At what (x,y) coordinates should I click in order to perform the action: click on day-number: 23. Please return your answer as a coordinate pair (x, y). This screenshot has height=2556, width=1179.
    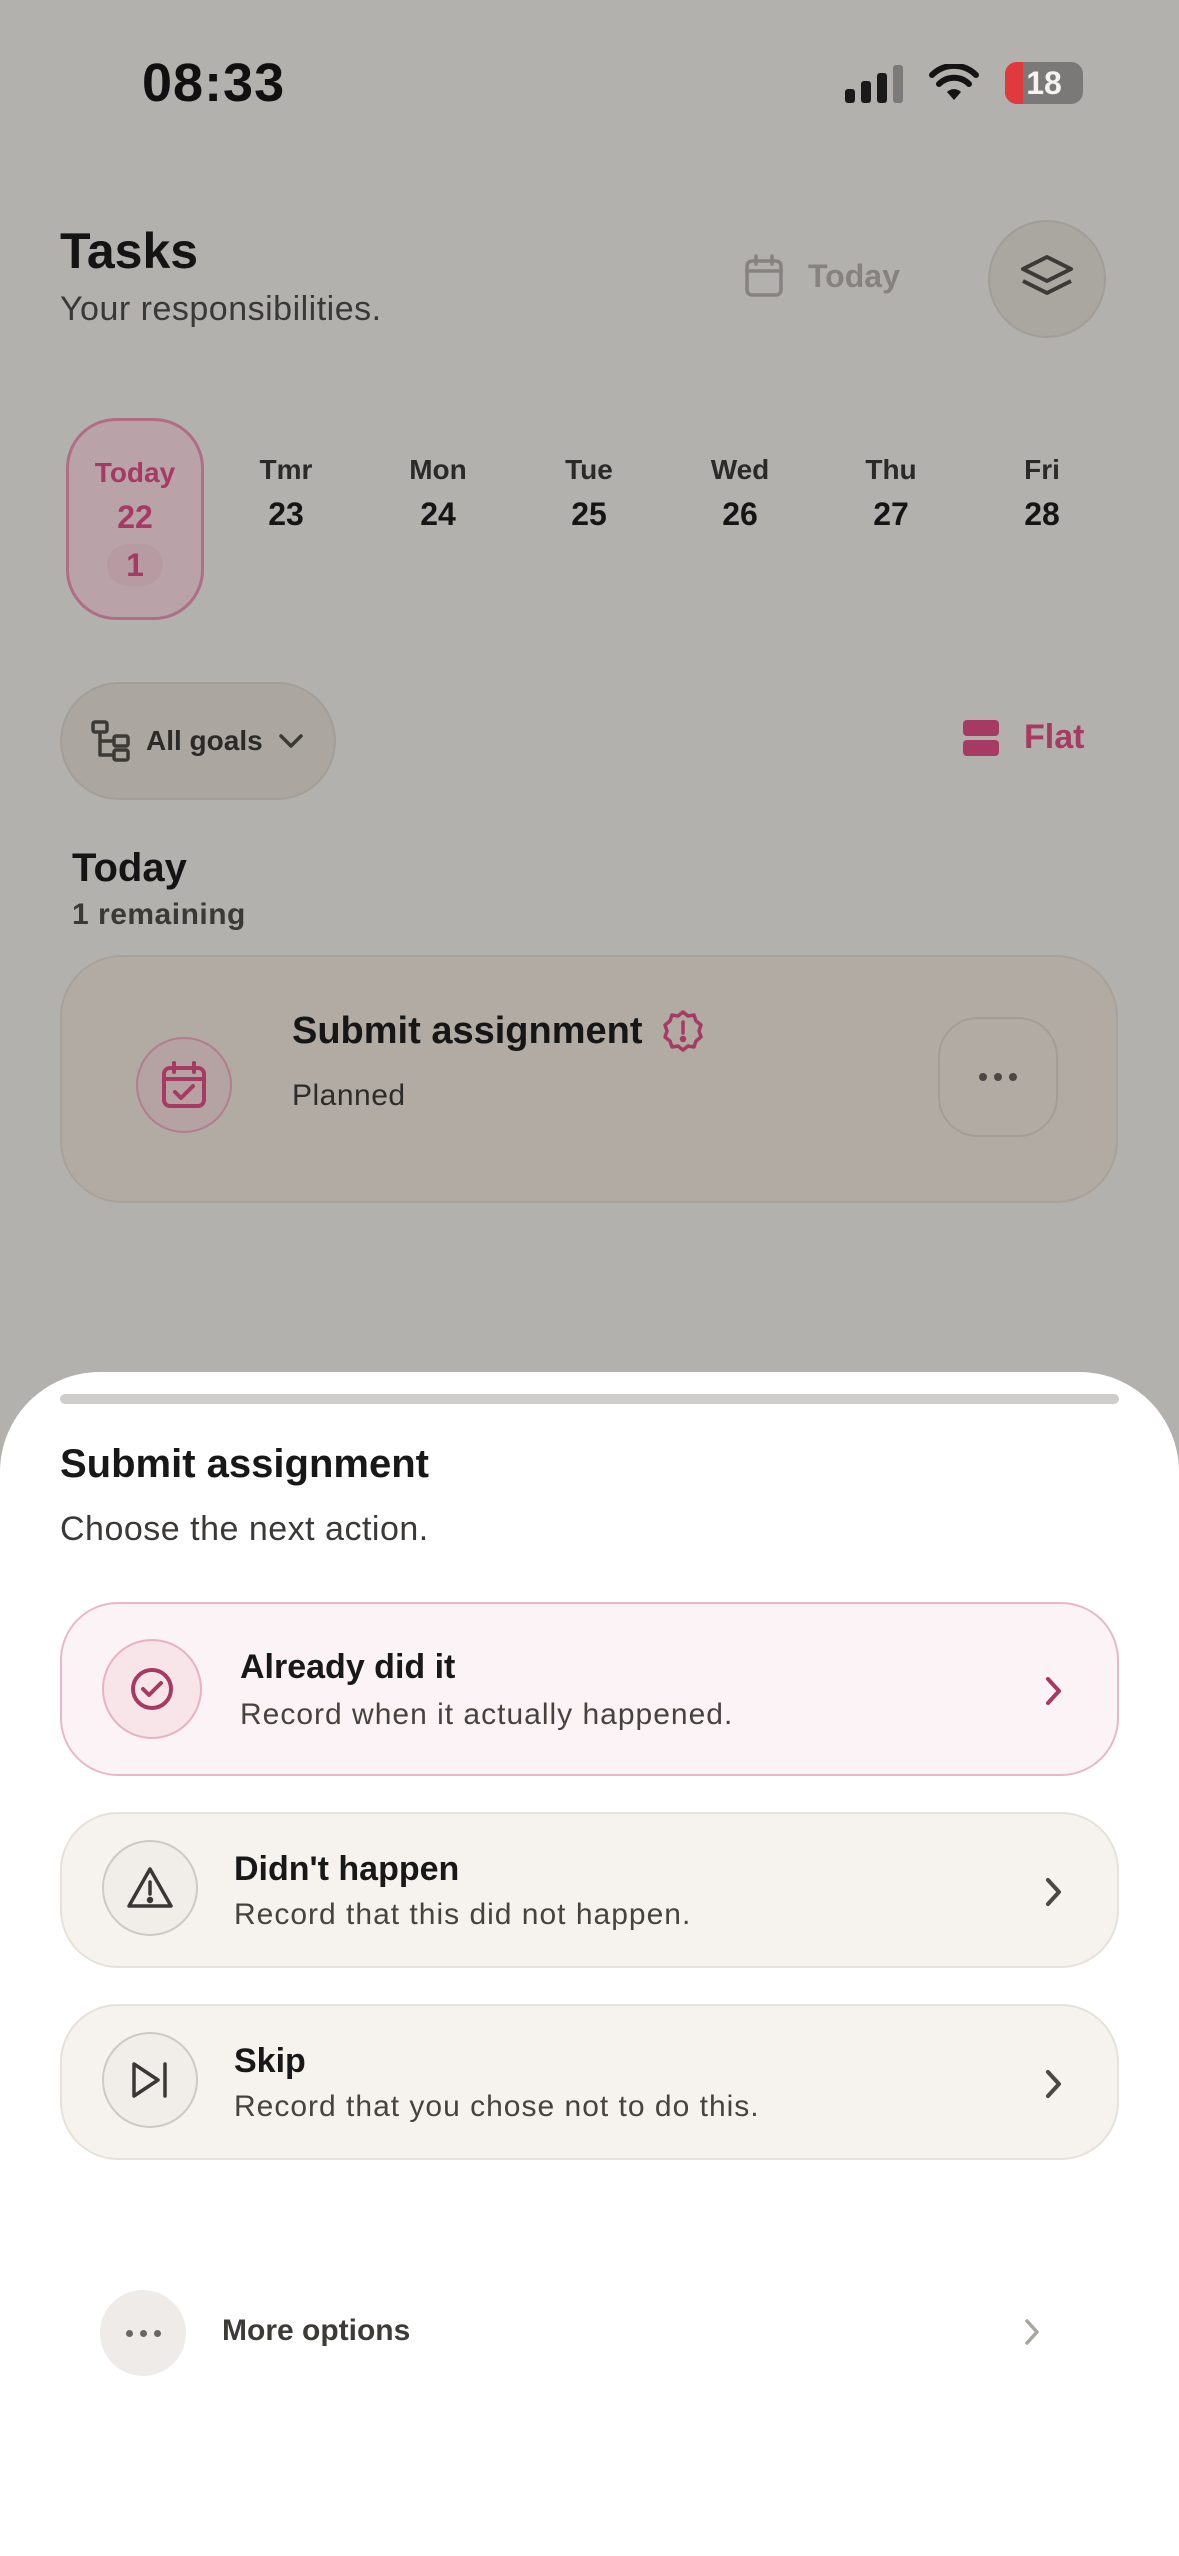
    Looking at the image, I should click on (286, 514).